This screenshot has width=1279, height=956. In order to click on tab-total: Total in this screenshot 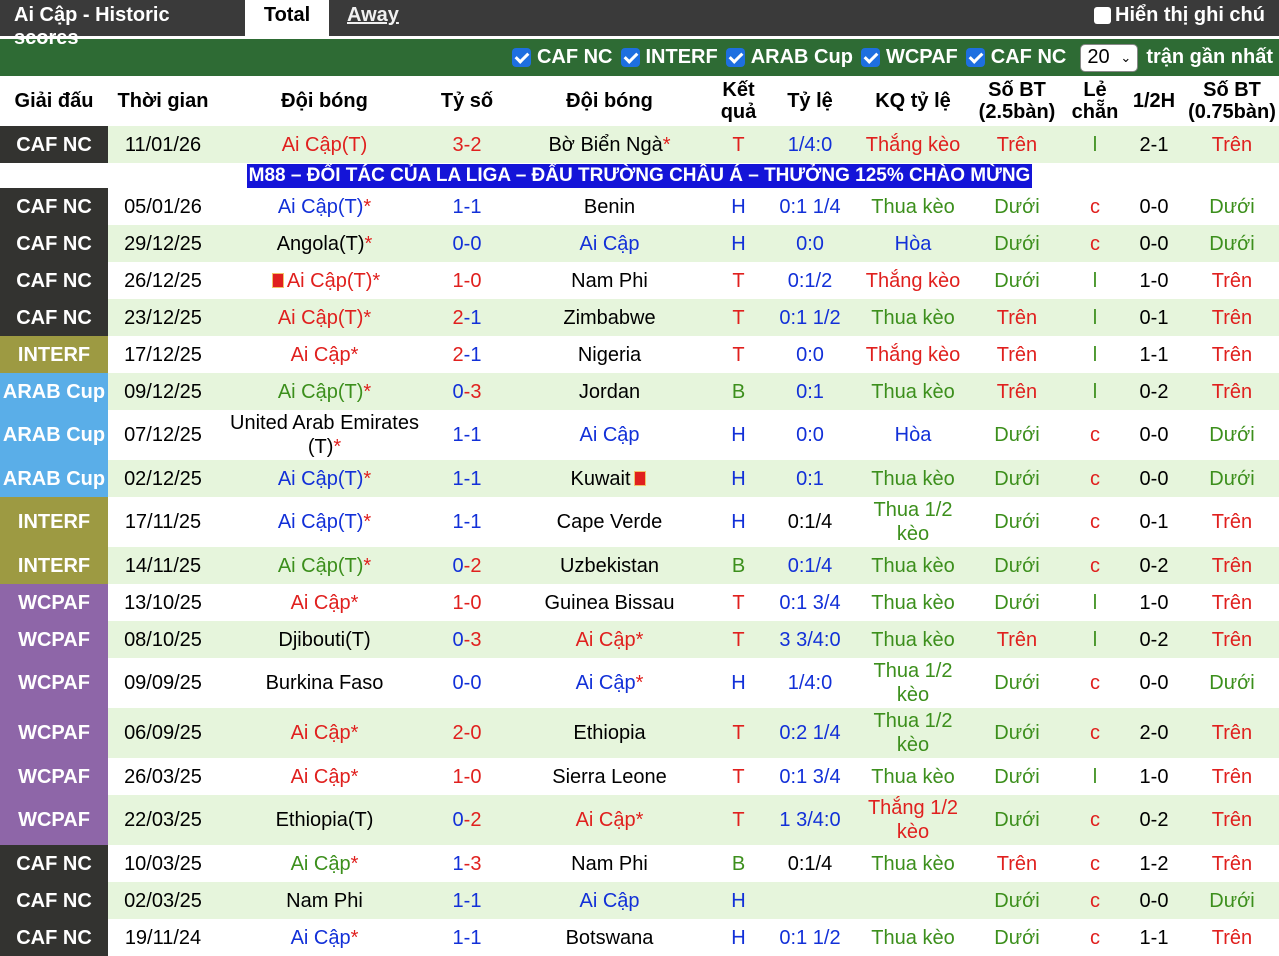, I will do `click(287, 18)`.